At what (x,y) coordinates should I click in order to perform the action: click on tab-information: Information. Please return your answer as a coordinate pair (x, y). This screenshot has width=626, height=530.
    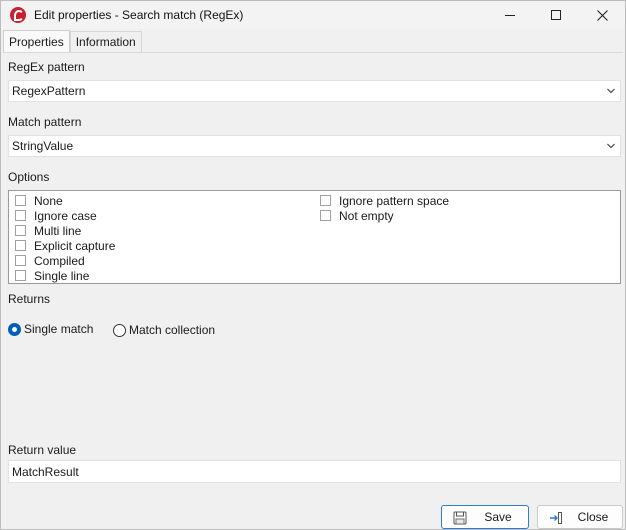
    Looking at the image, I should click on (105, 41).